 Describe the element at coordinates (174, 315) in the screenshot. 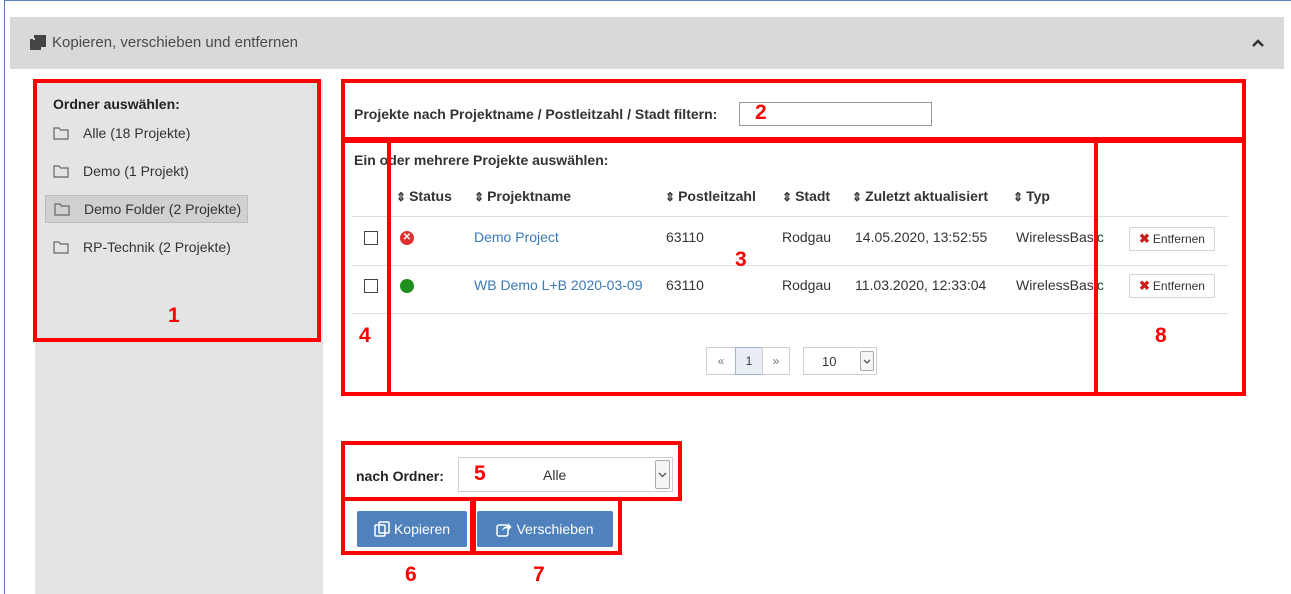

I see `annotation-number: 1` at that location.